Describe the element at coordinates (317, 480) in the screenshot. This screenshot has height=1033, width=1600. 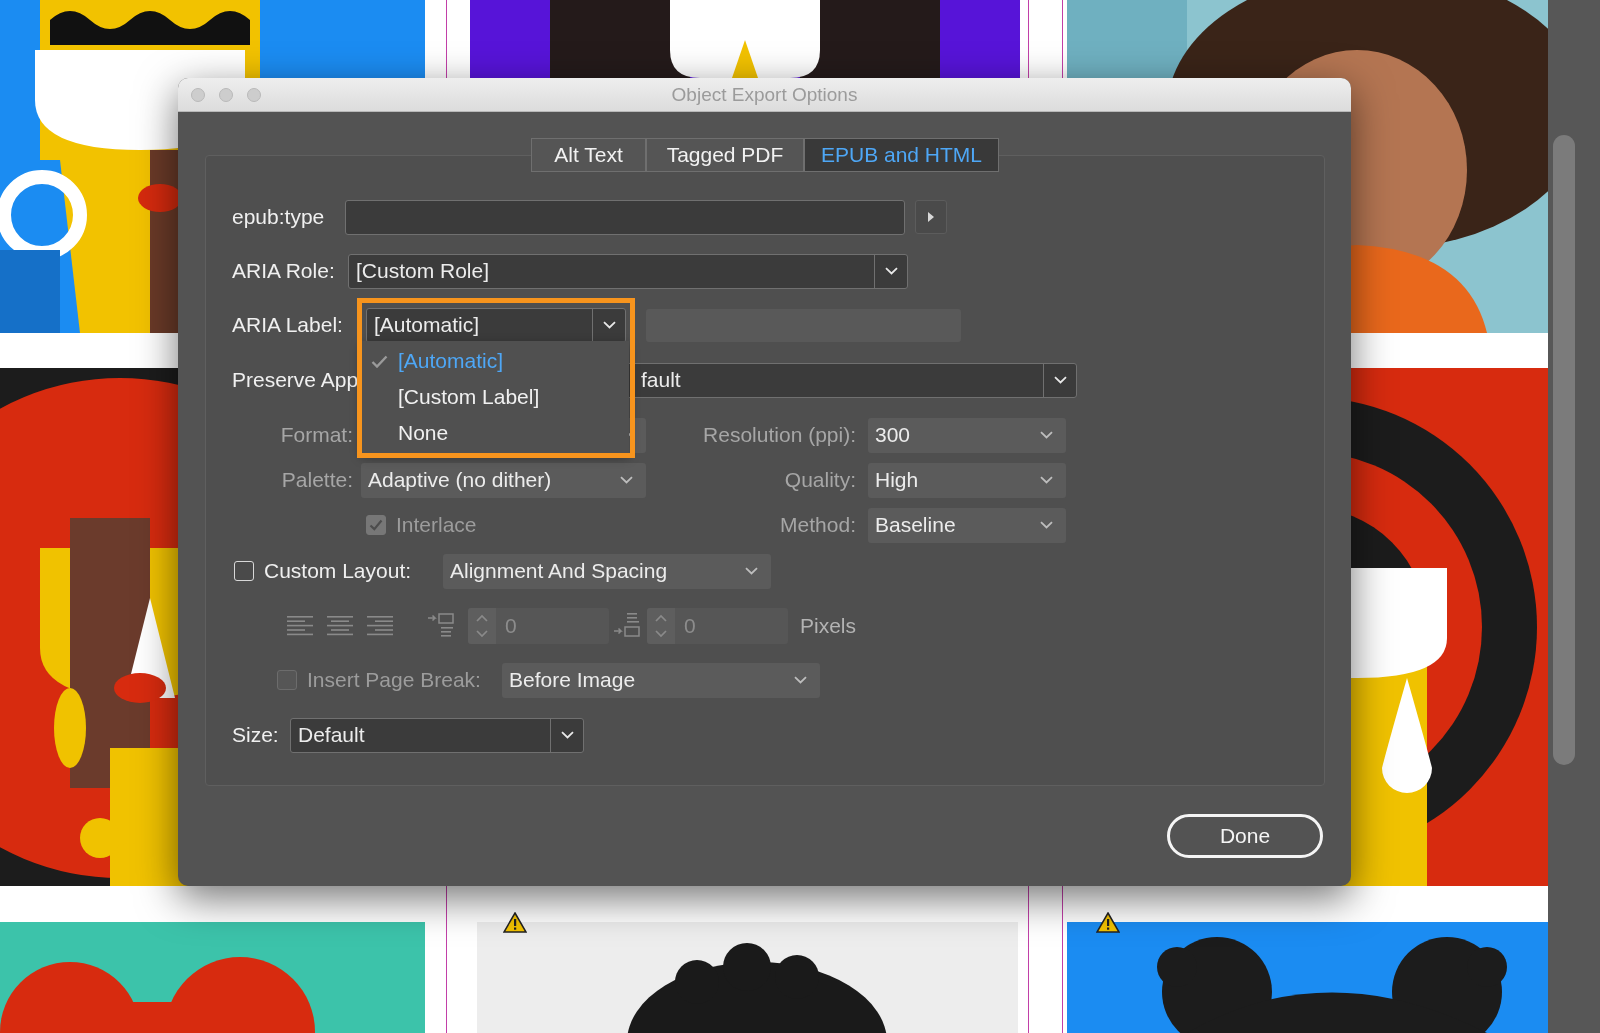
I see `field-label: Palette:` at that location.